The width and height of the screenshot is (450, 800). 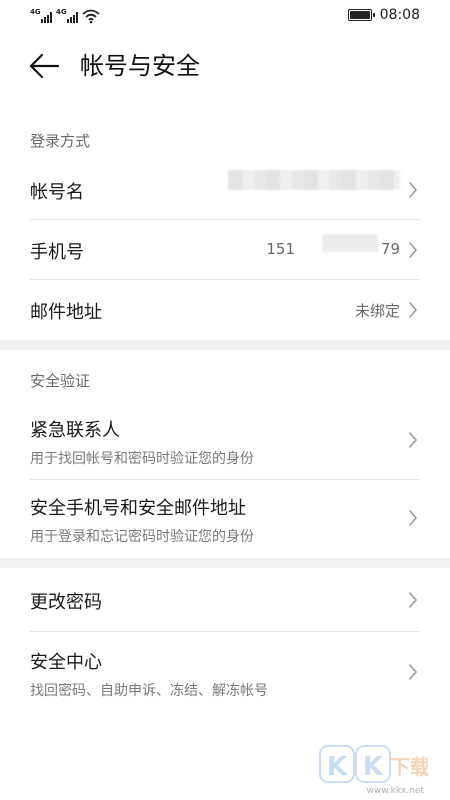 What do you see at coordinates (399, 15) in the screenshot?
I see `status-time: 08:08` at bounding box center [399, 15].